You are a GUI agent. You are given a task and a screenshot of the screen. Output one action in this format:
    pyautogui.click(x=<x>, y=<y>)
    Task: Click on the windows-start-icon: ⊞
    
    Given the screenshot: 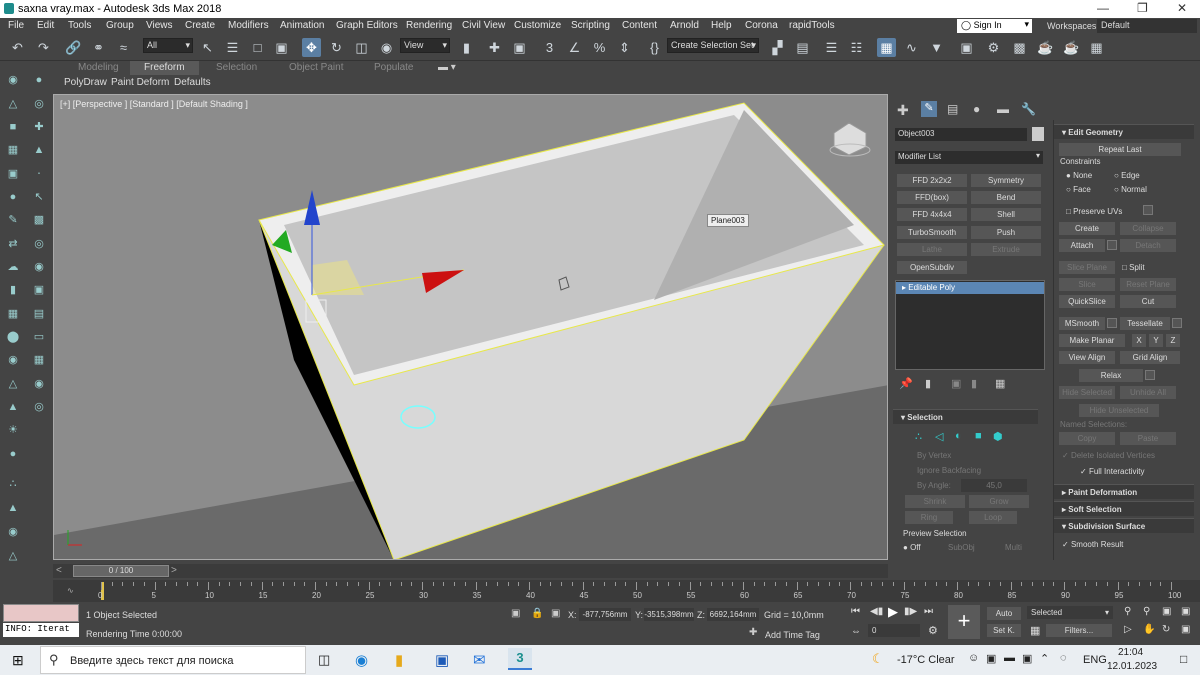 What is the action you would take?
    pyautogui.click(x=18, y=660)
    